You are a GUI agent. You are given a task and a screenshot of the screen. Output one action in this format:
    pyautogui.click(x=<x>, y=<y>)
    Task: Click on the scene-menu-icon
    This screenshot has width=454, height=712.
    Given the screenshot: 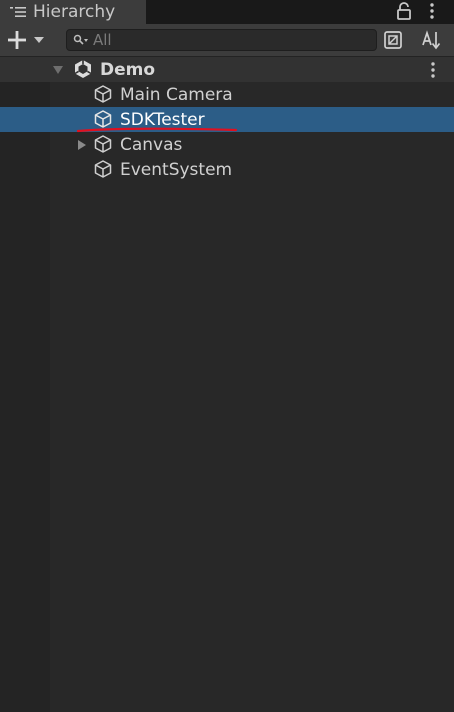 What is the action you would take?
    pyautogui.click(x=433, y=70)
    